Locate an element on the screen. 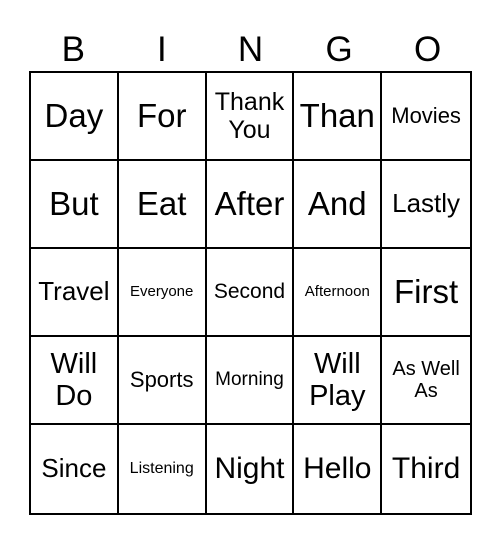 This screenshot has height=544, width=501. bingo-cell-text: Lastly is located at coordinates (426, 203).